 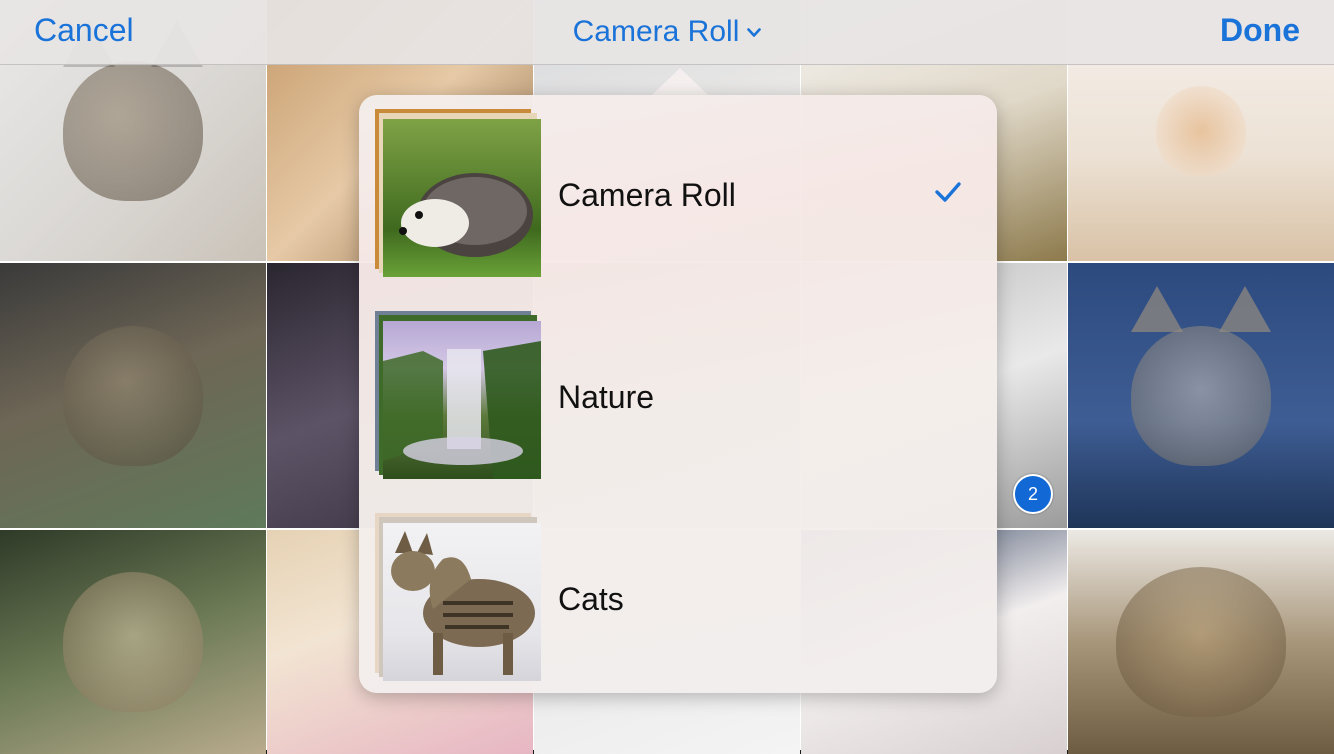 What do you see at coordinates (1201, 395) in the screenshot?
I see `photo-fluffy-kitten-bowl` at bounding box center [1201, 395].